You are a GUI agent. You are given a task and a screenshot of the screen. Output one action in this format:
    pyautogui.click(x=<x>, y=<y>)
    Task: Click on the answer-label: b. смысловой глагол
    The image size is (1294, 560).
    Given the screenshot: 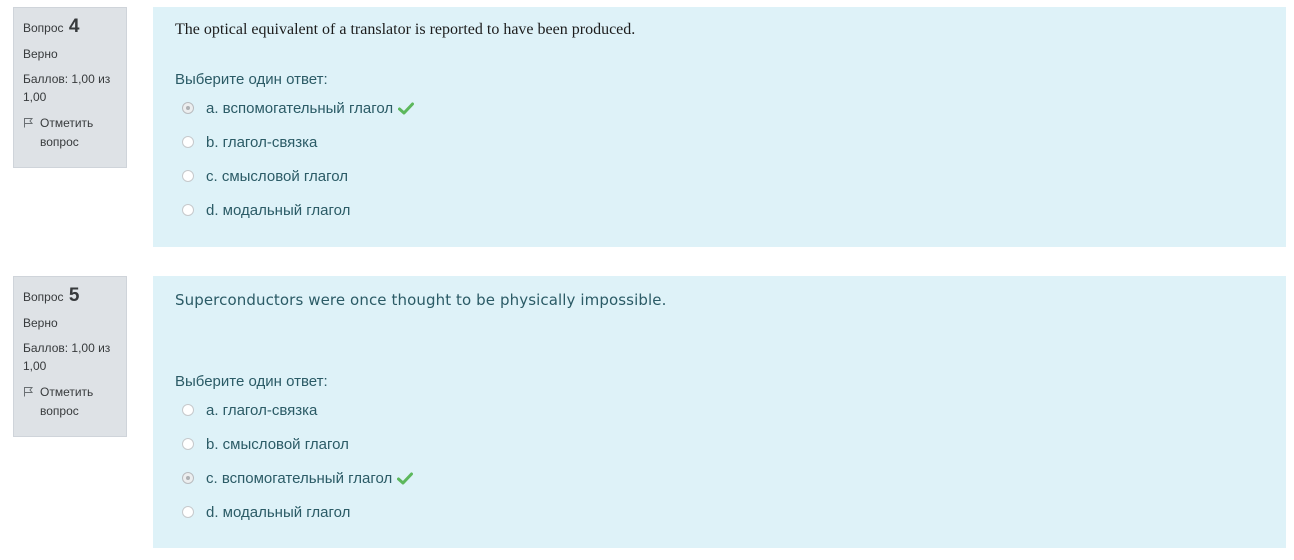 What is the action you would take?
    pyautogui.click(x=277, y=444)
    